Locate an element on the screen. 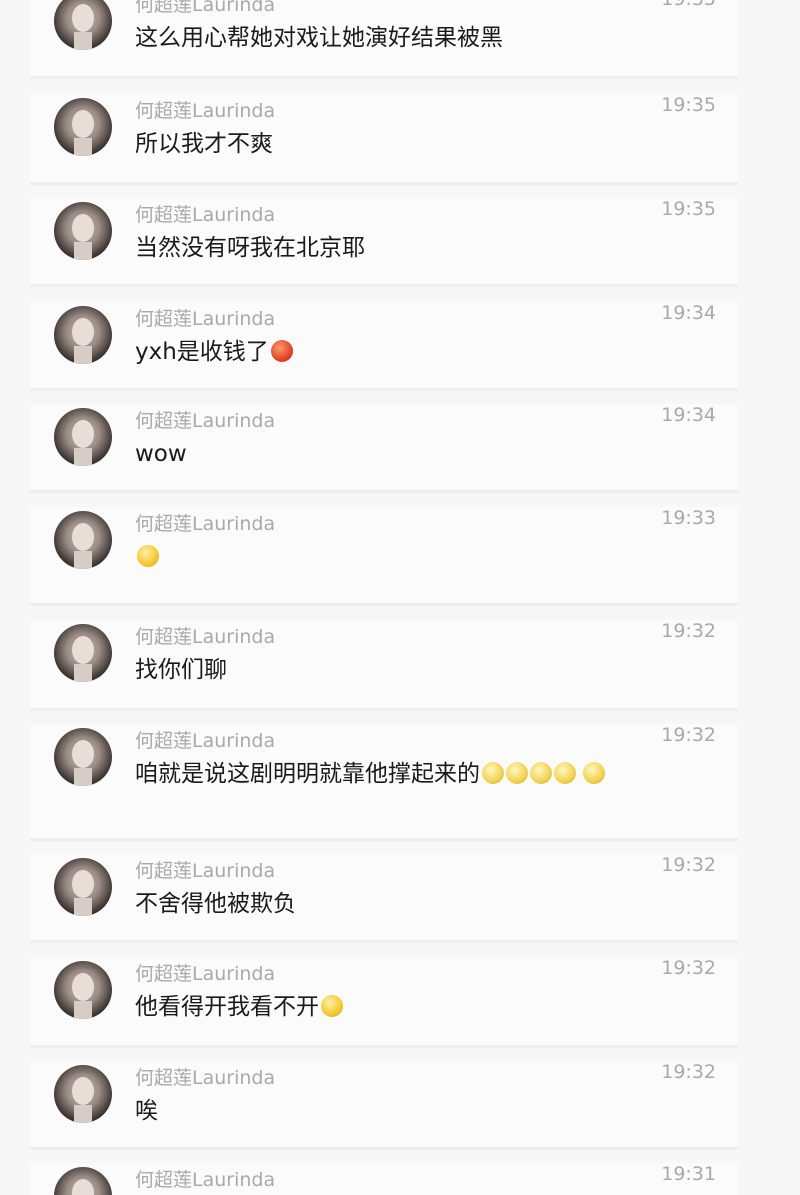  laughing-crying-emoji-icon is located at coordinates (332, 1006).